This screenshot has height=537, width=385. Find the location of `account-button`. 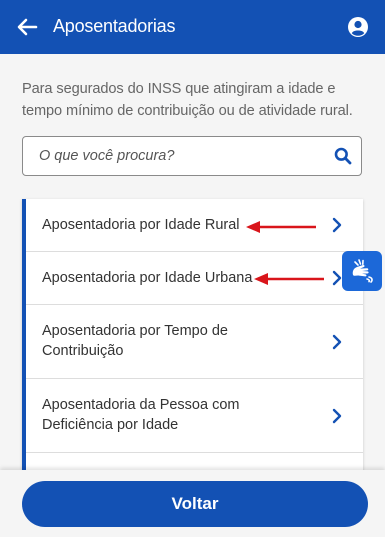

account-button is located at coordinates (358, 27).